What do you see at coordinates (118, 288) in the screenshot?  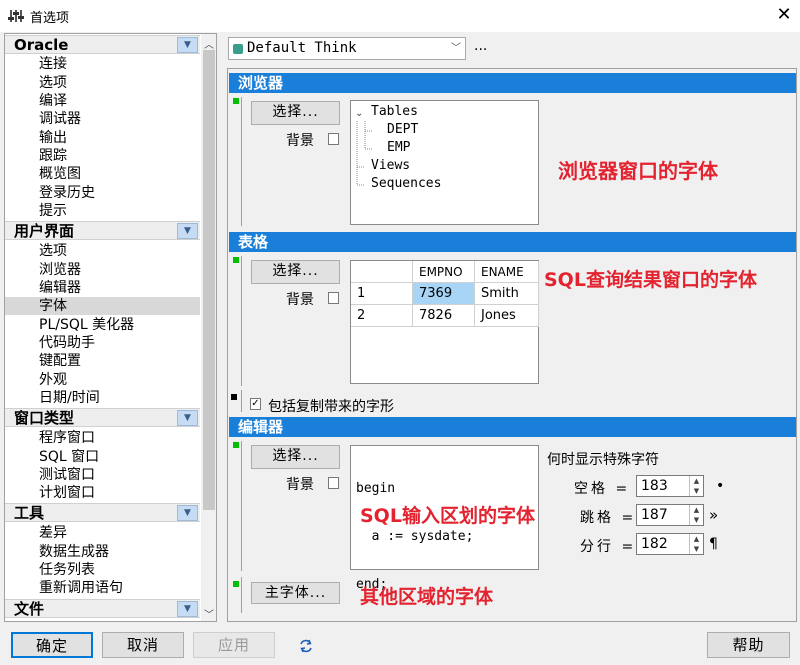 I see `nav-item-editor: 编辑器` at bounding box center [118, 288].